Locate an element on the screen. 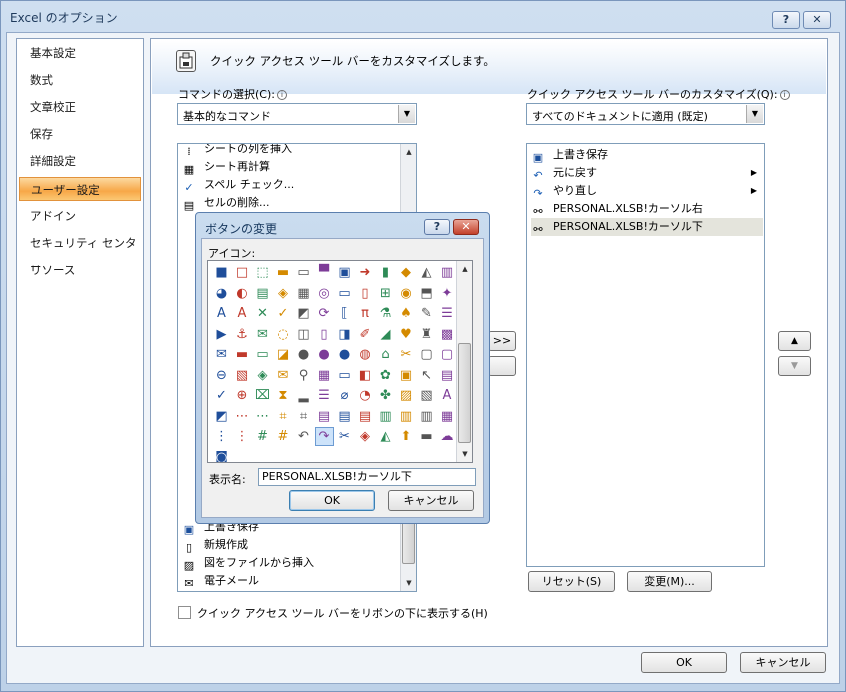 The width and height of the screenshot is (846, 692). icon-choice: ✿ is located at coordinates (385, 375).